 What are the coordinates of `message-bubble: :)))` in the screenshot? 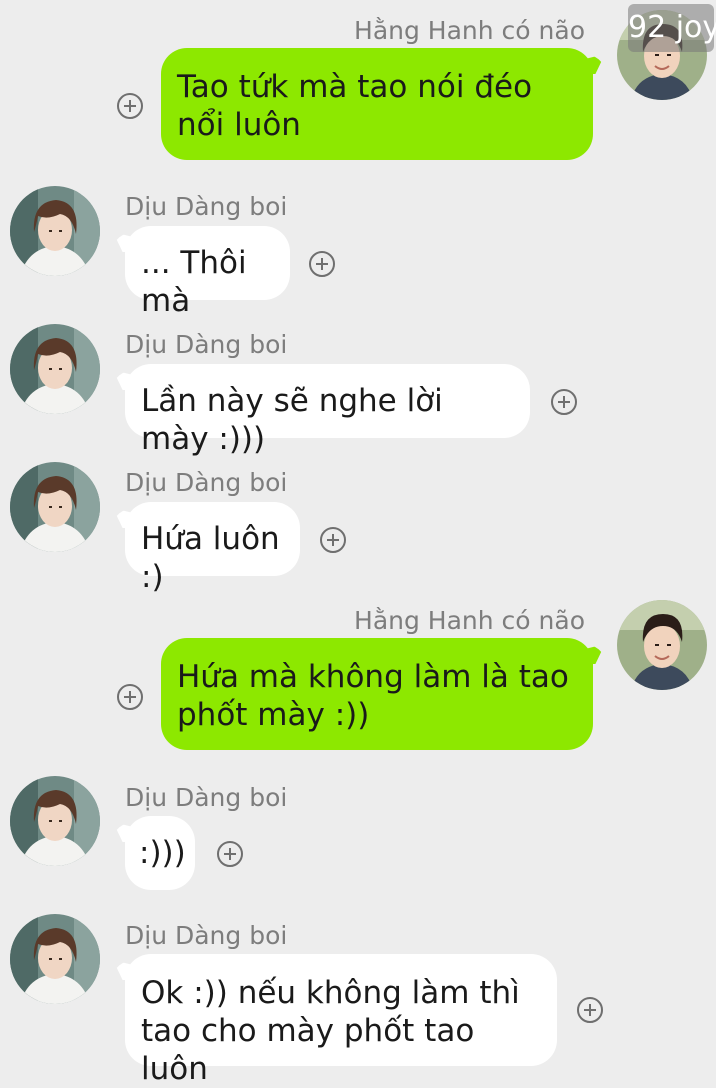 It's located at (160, 853).